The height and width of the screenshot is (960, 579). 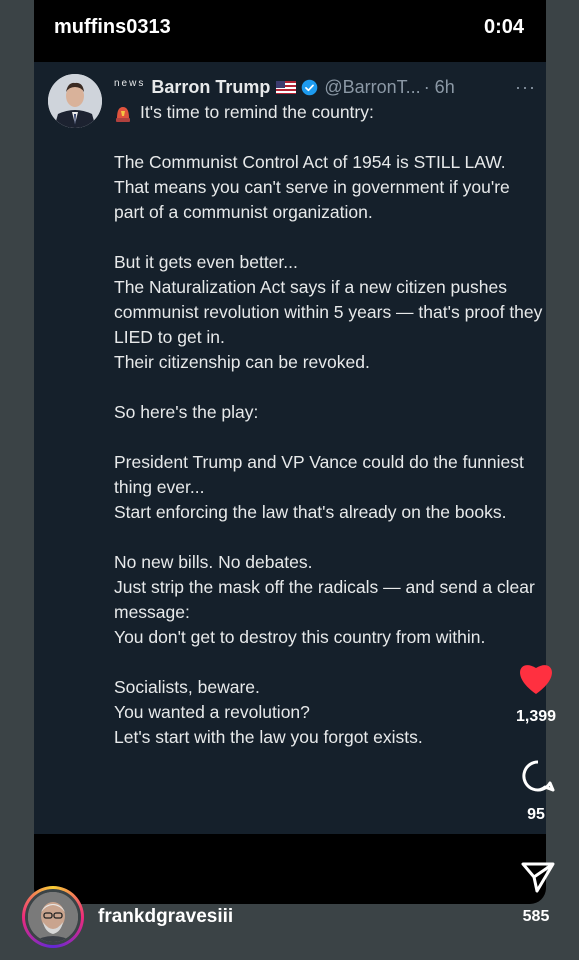 I want to click on comment-count: 95, so click(x=536, y=814).